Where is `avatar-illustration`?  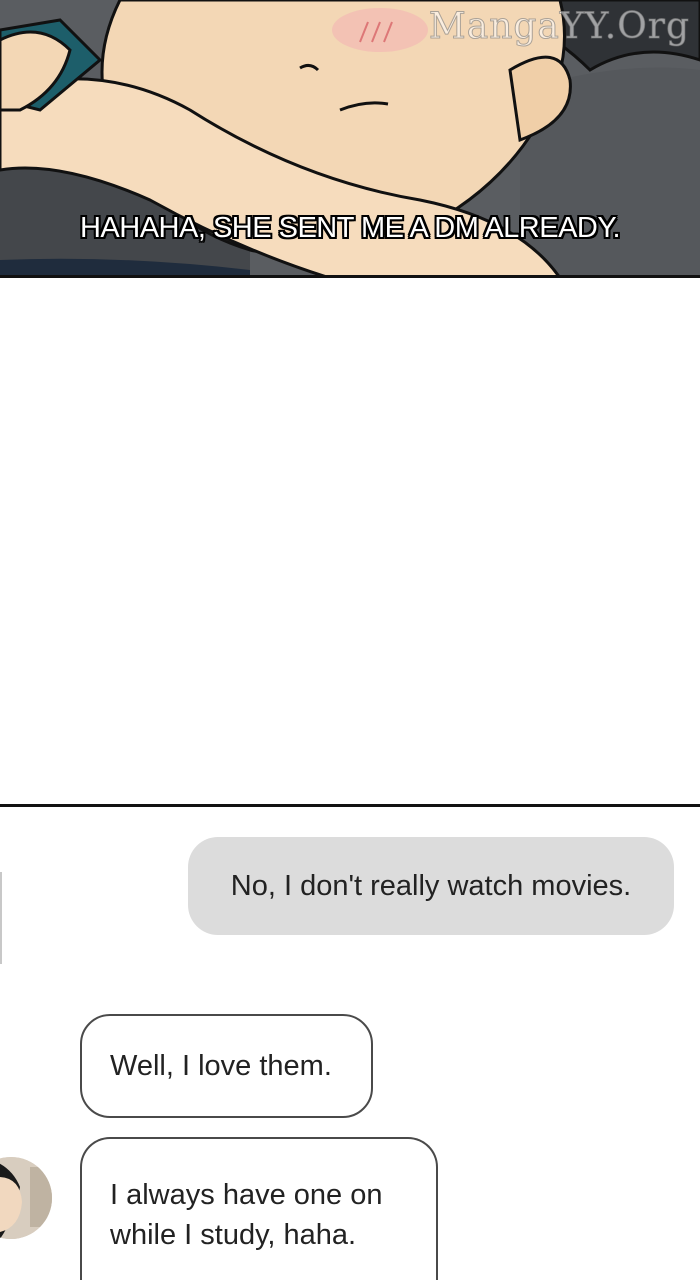
avatar-illustration is located at coordinates (26, 1198).